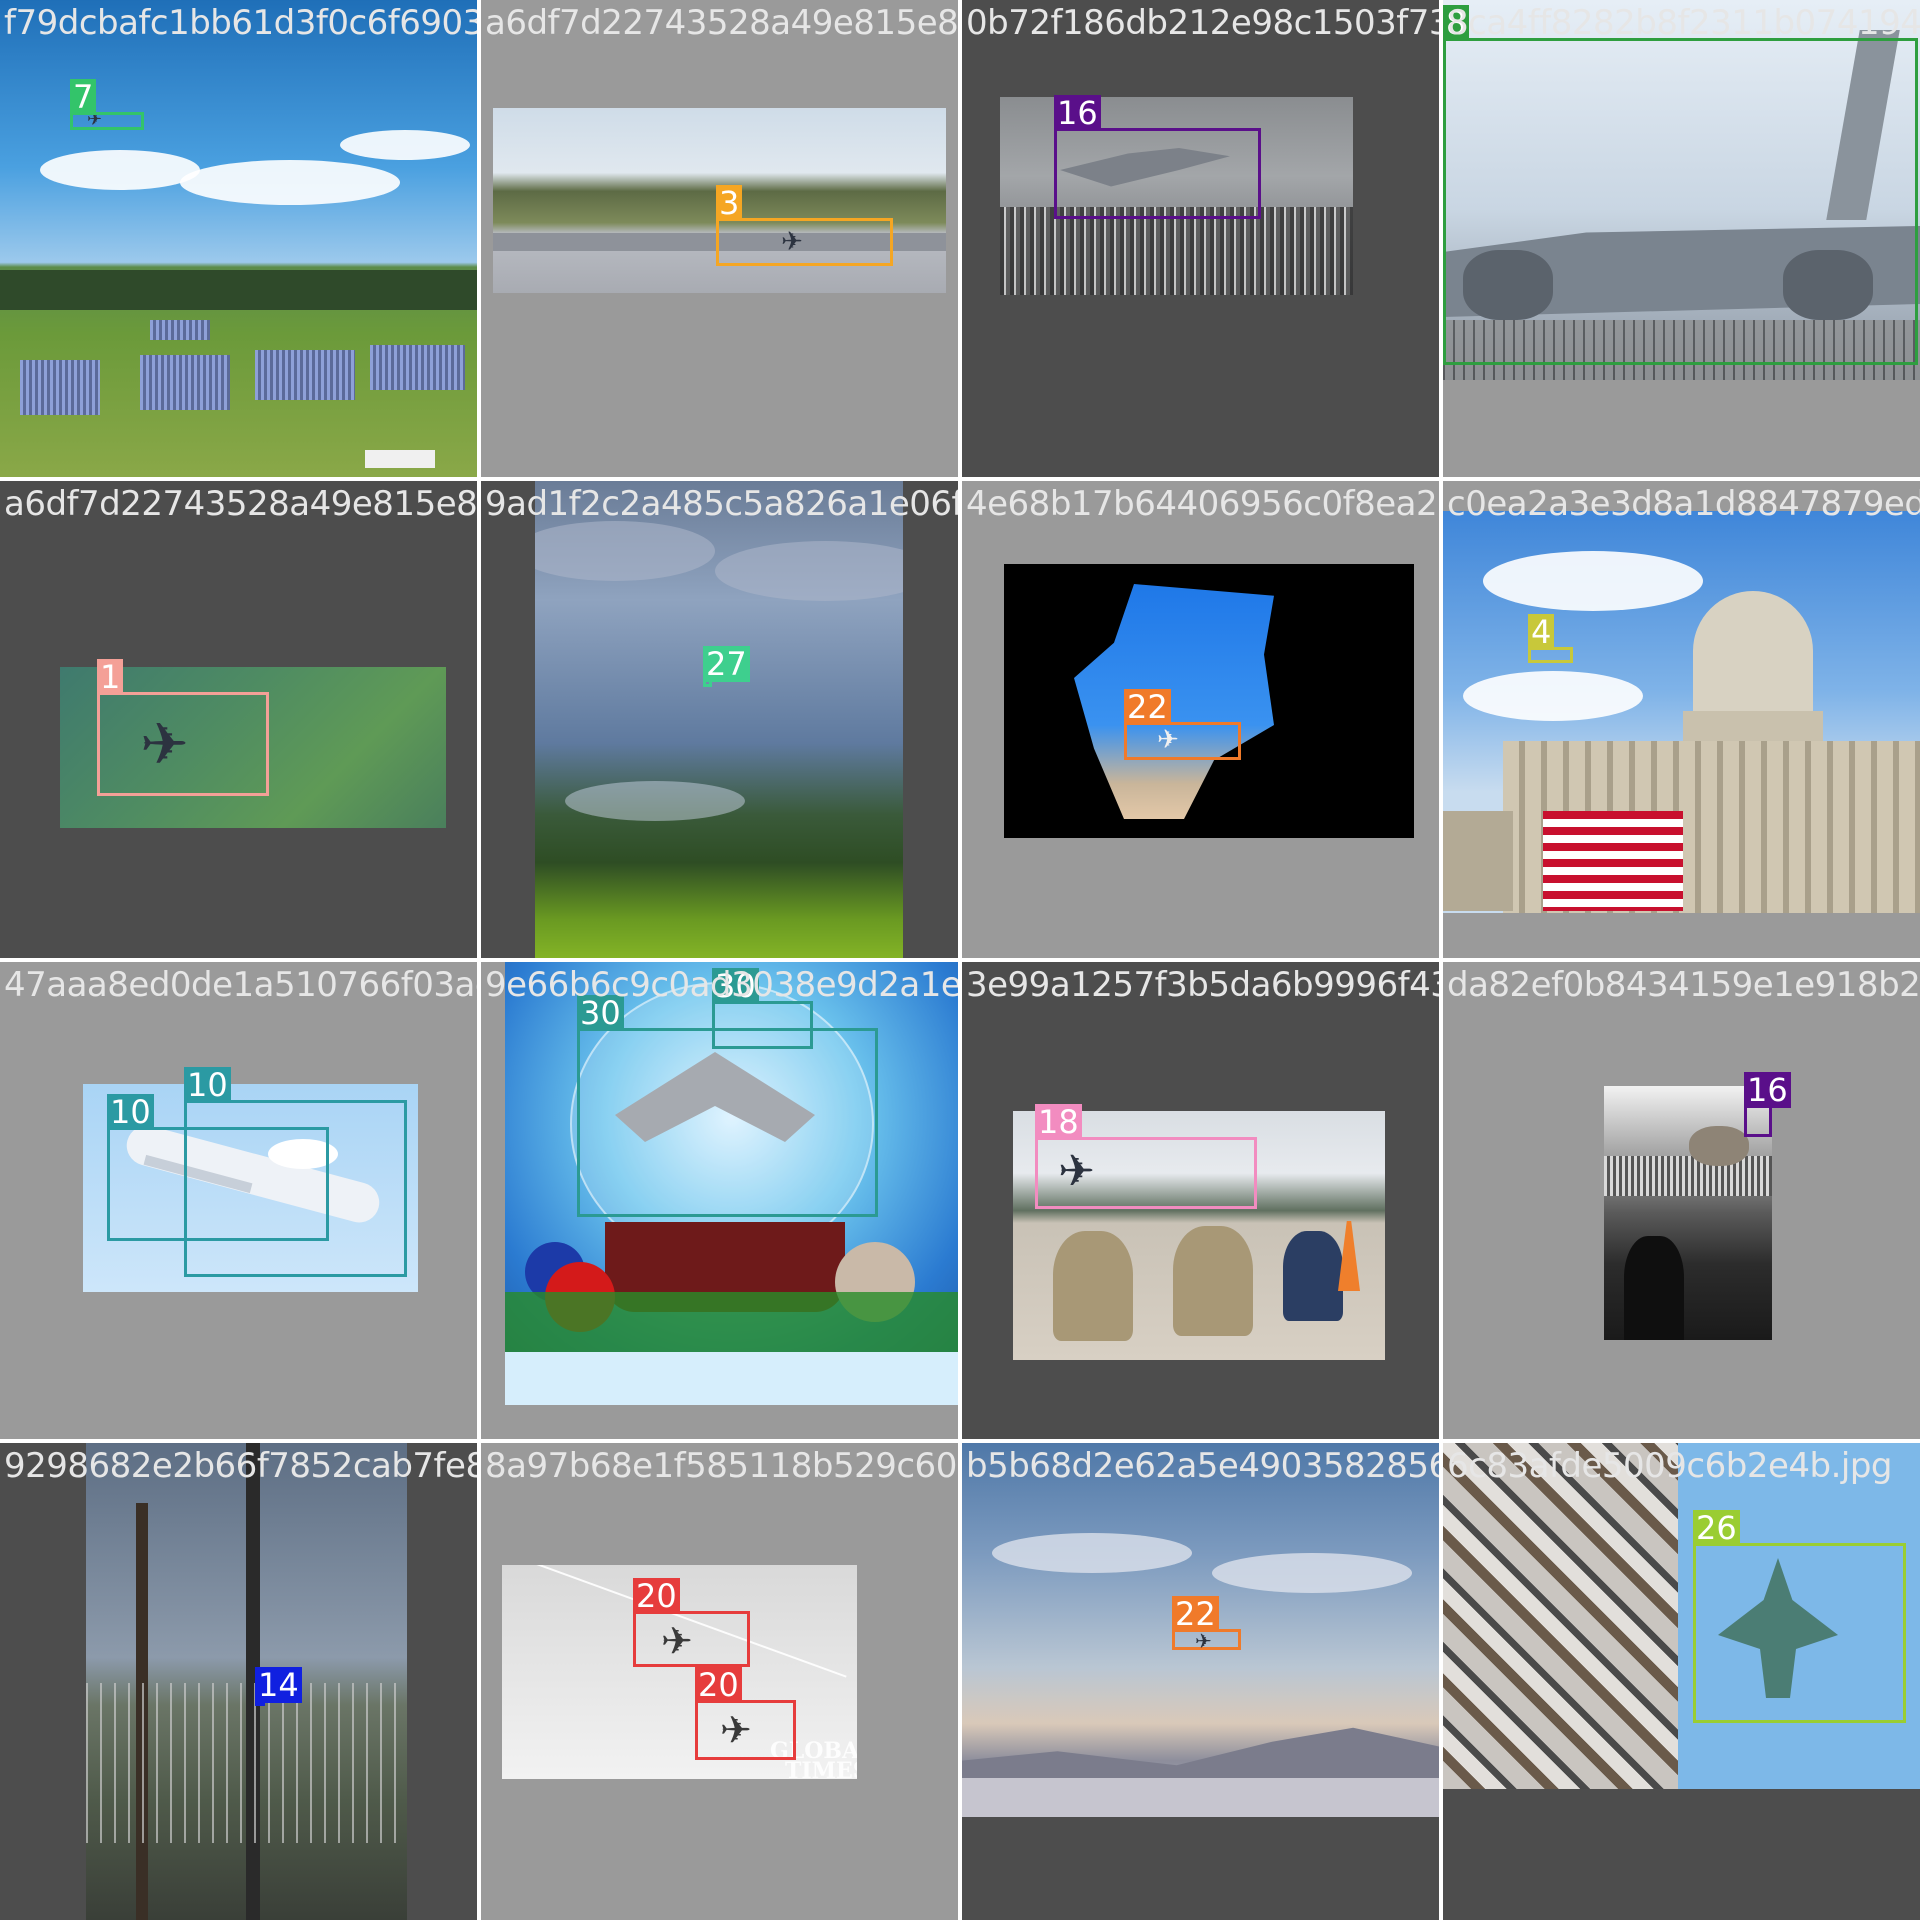 This screenshot has height=1920, width=1920. Describe the element at coordinates (821, 1768) in the screenshot. I see `watermark-line: TIMES` at that location.